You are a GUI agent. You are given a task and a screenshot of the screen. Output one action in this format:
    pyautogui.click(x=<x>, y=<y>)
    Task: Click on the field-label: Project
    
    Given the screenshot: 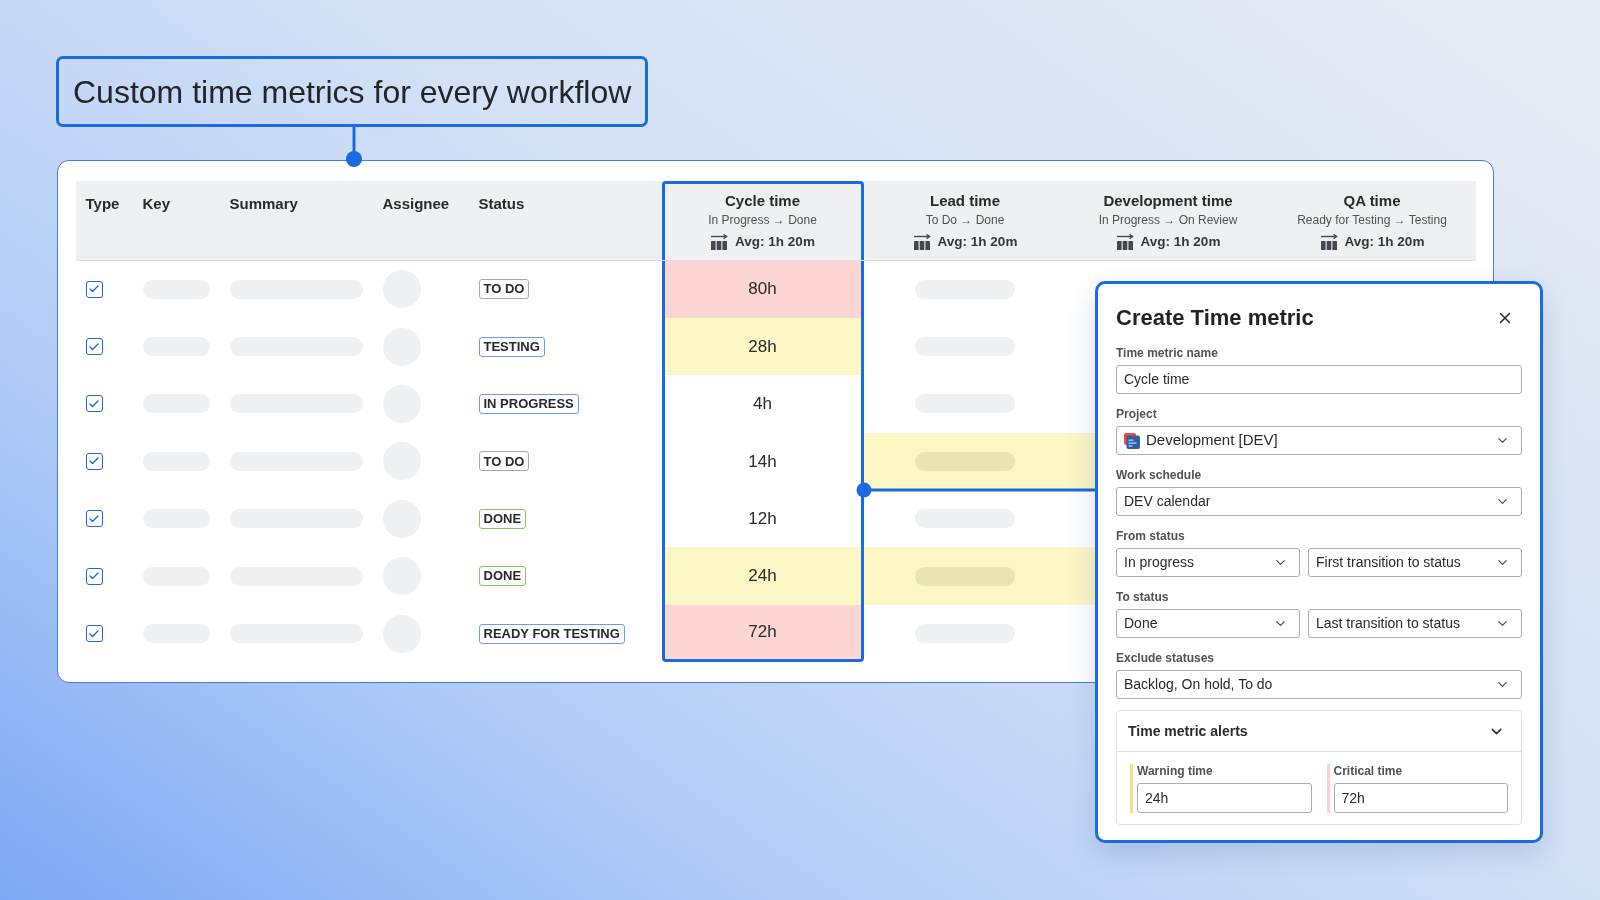 What is the action you would take?
    pyautogui.click(x=1137, y=414)
    